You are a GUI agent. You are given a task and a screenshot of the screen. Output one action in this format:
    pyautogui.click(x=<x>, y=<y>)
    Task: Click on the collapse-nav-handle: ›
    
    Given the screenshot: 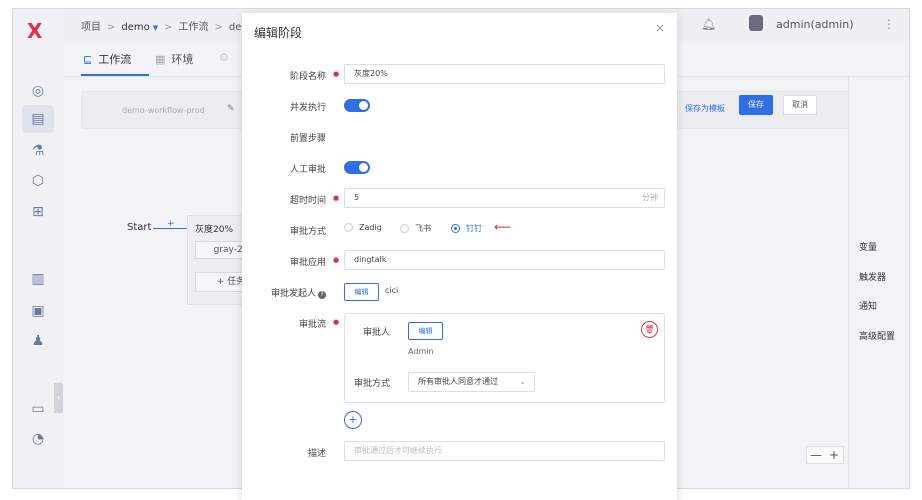 What is the action you would take?
    pyautogui.click(x=58, y=398)
    